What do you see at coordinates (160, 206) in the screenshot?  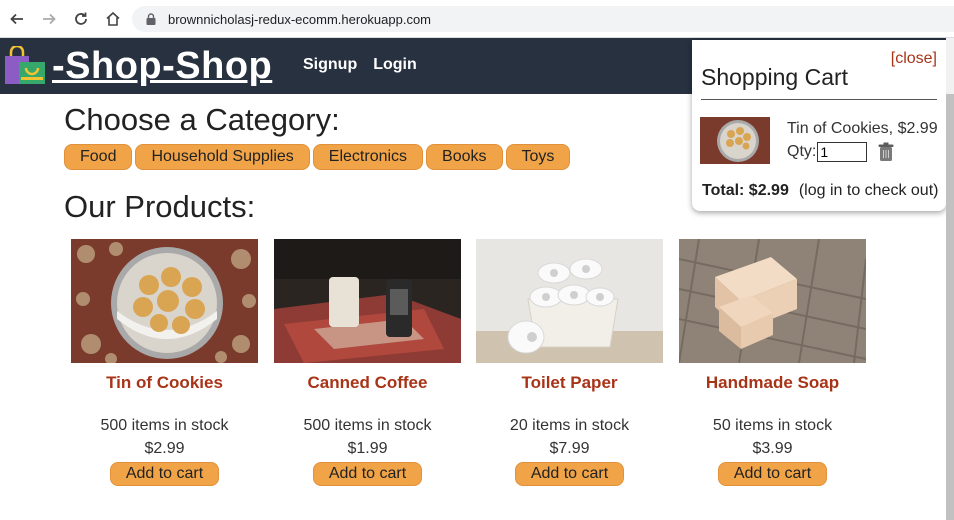 I see `products-heading: Our Products:` at bounding box center [160, 206].